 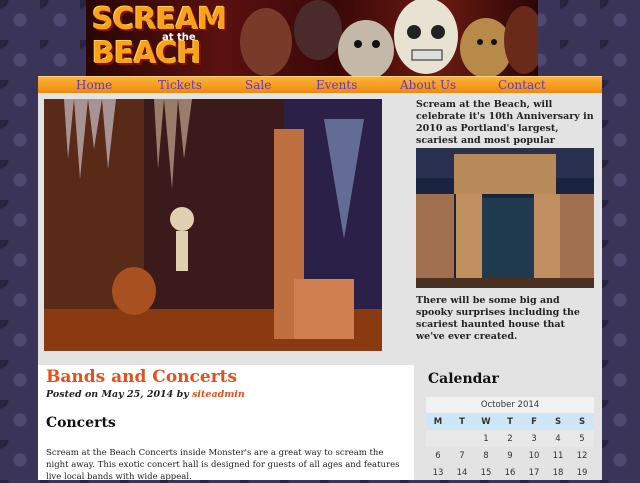 I want to click on calendar-day: 10, so click(x=534, y=455).